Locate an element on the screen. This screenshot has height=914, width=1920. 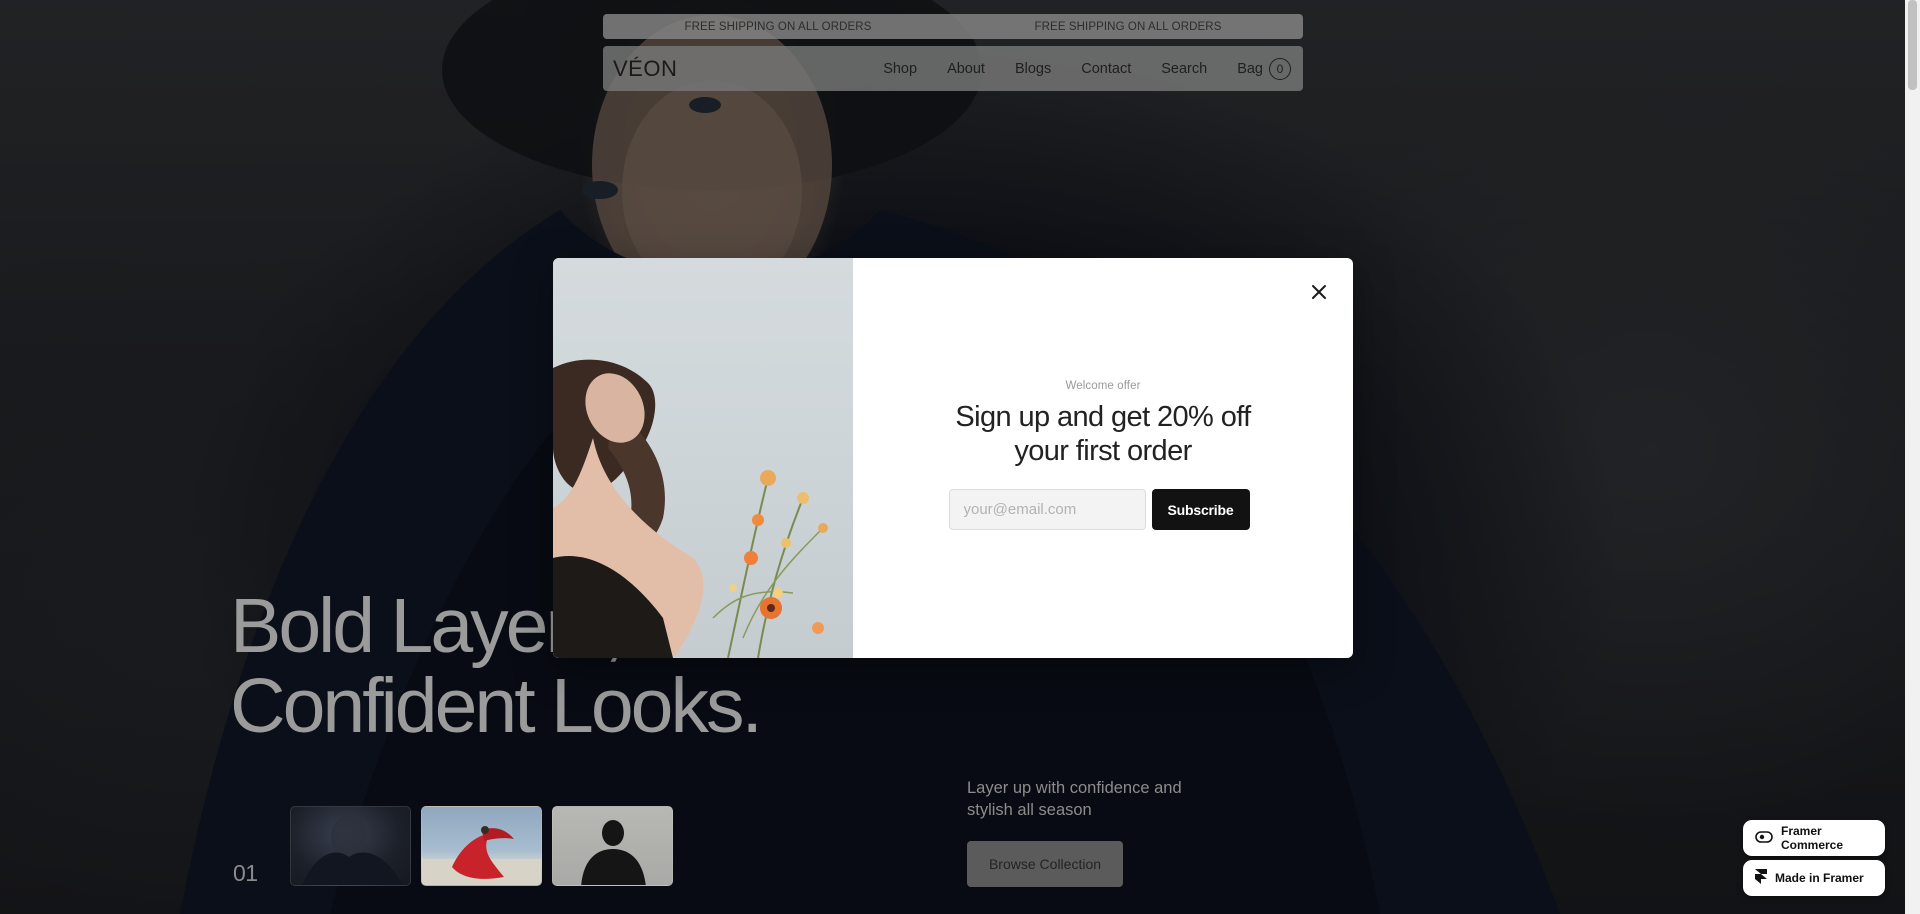
close-modal-button is located at coordinates (1319, 292).